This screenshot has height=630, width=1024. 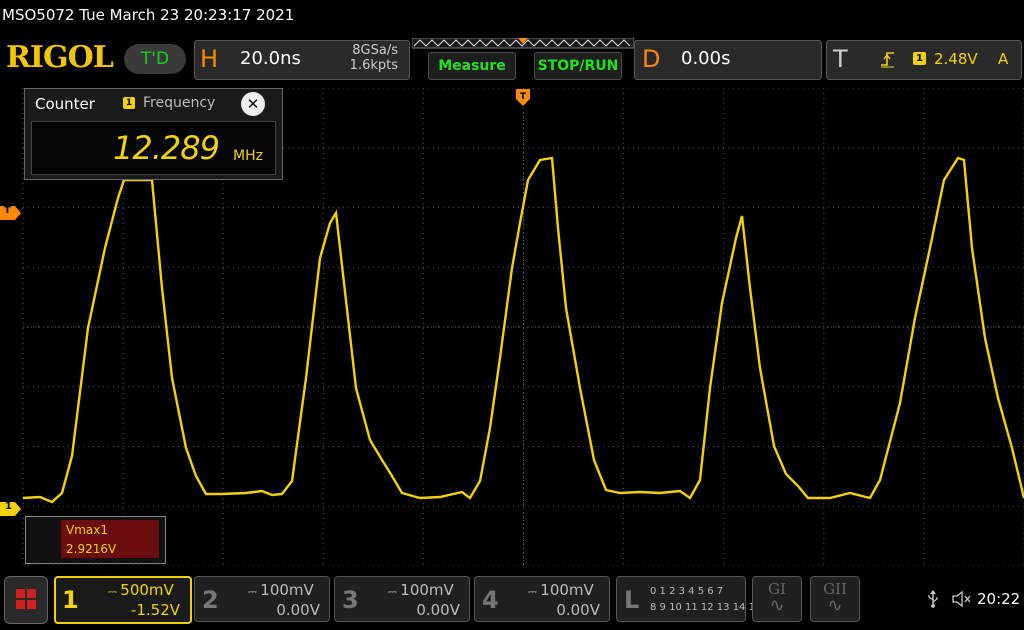 I want to click on generator1-button: GI ∿, so click(x=777, y=599).